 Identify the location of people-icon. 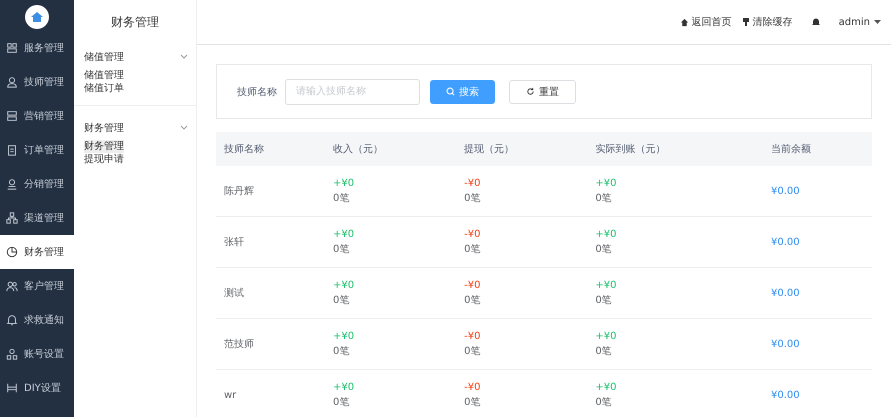
(12, 286).